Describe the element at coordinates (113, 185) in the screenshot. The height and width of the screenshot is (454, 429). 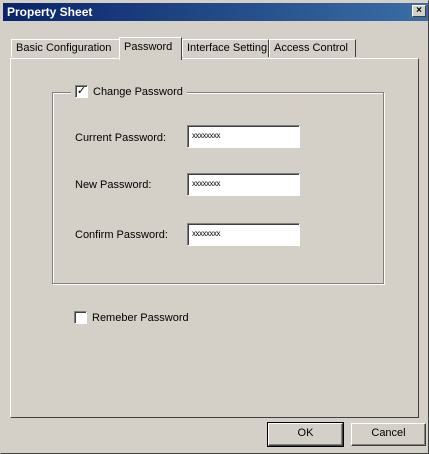
I see `new-password-label: New Password:` at that location.